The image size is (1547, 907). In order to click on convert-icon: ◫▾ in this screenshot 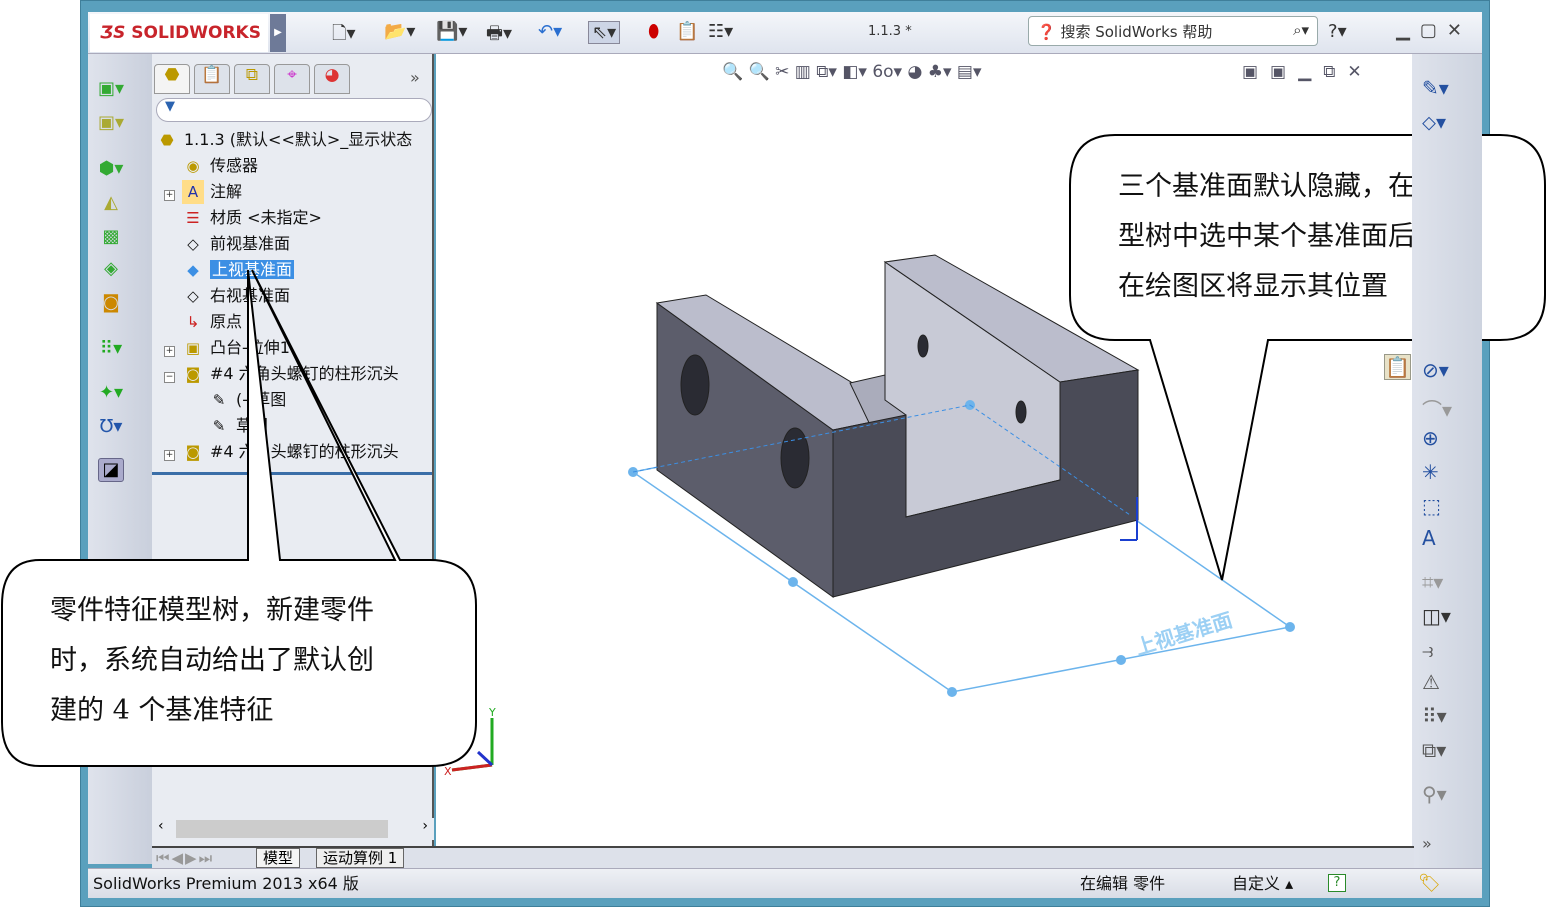, I will do `click(1436, 616)`.